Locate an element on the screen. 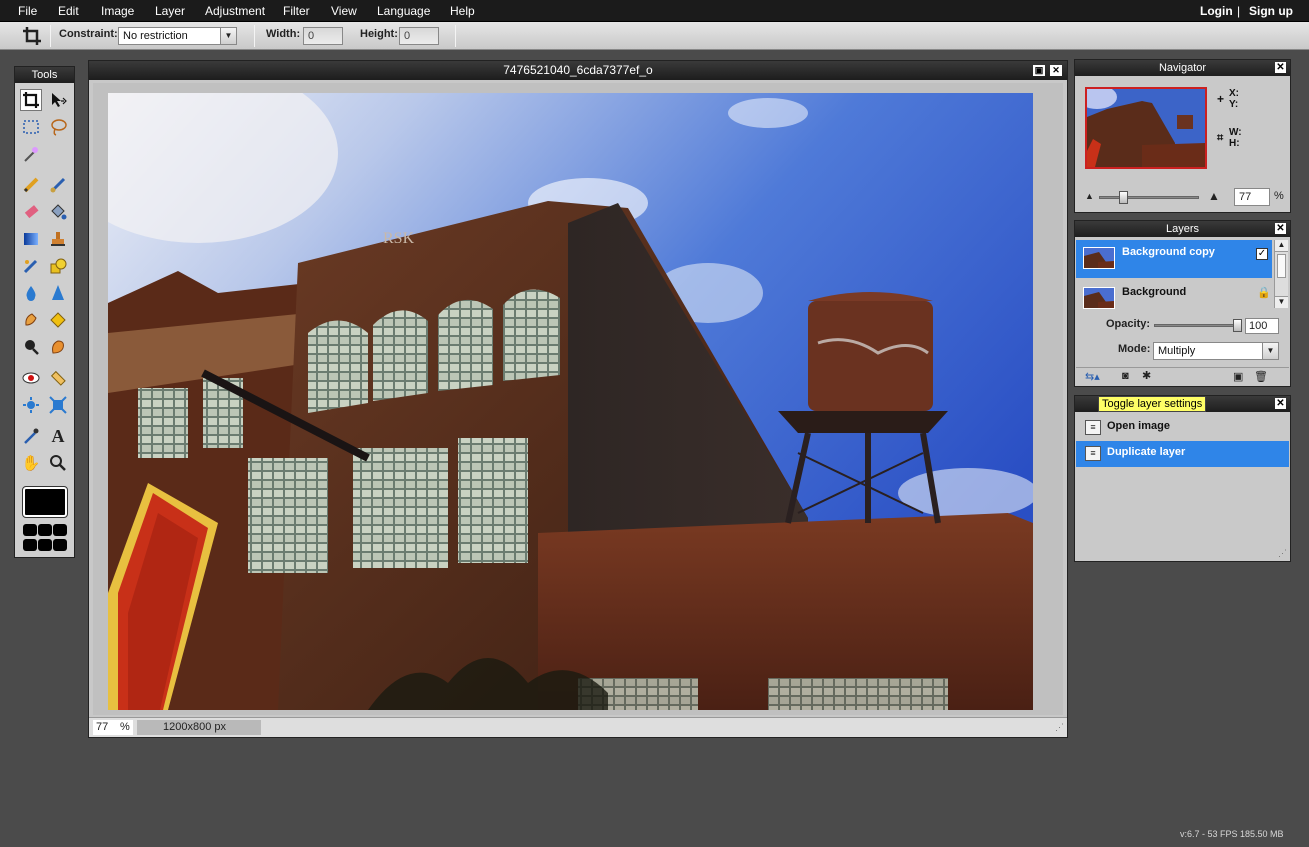  history-item: ≡ Duplicate layer is located at coordinates (1182, 454).